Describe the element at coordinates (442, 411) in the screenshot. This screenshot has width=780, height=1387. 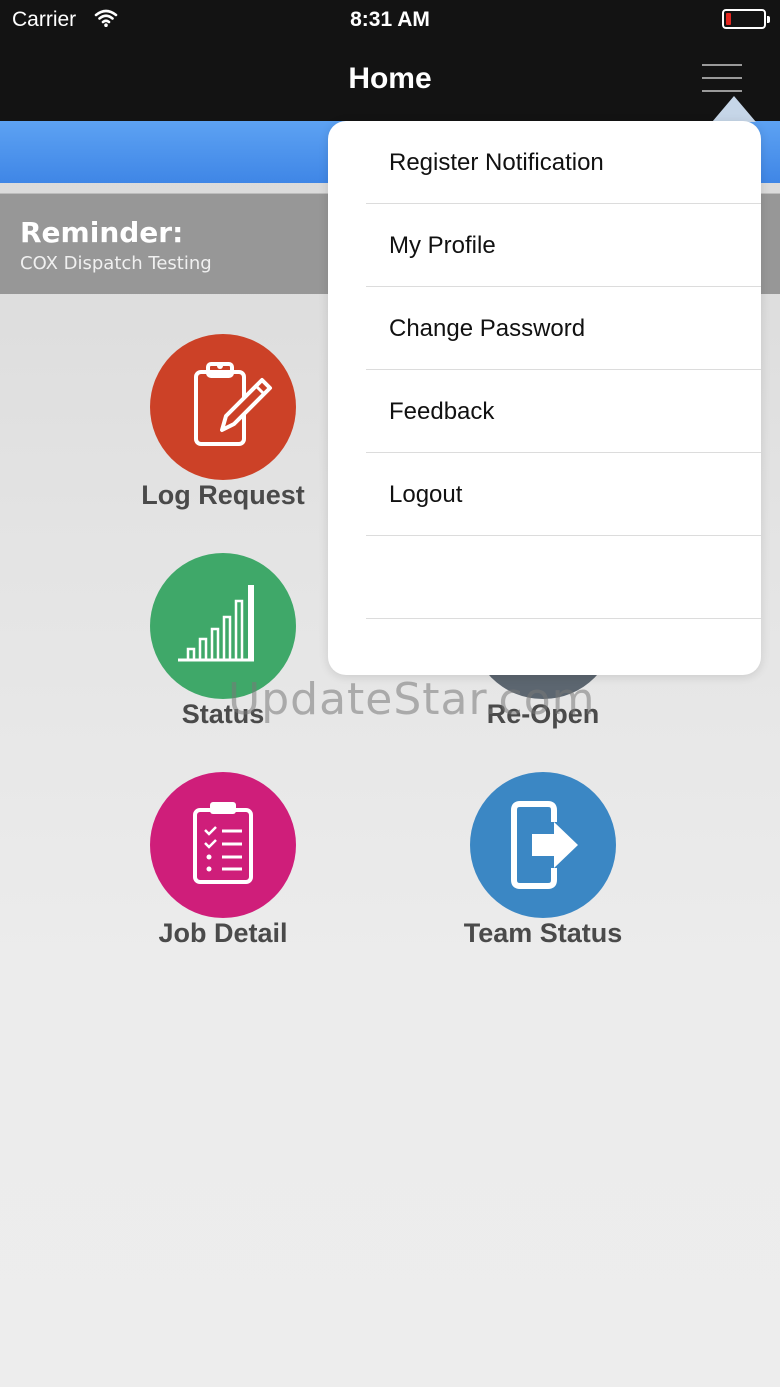
I see `menu-item-label: Feedback` at that location.